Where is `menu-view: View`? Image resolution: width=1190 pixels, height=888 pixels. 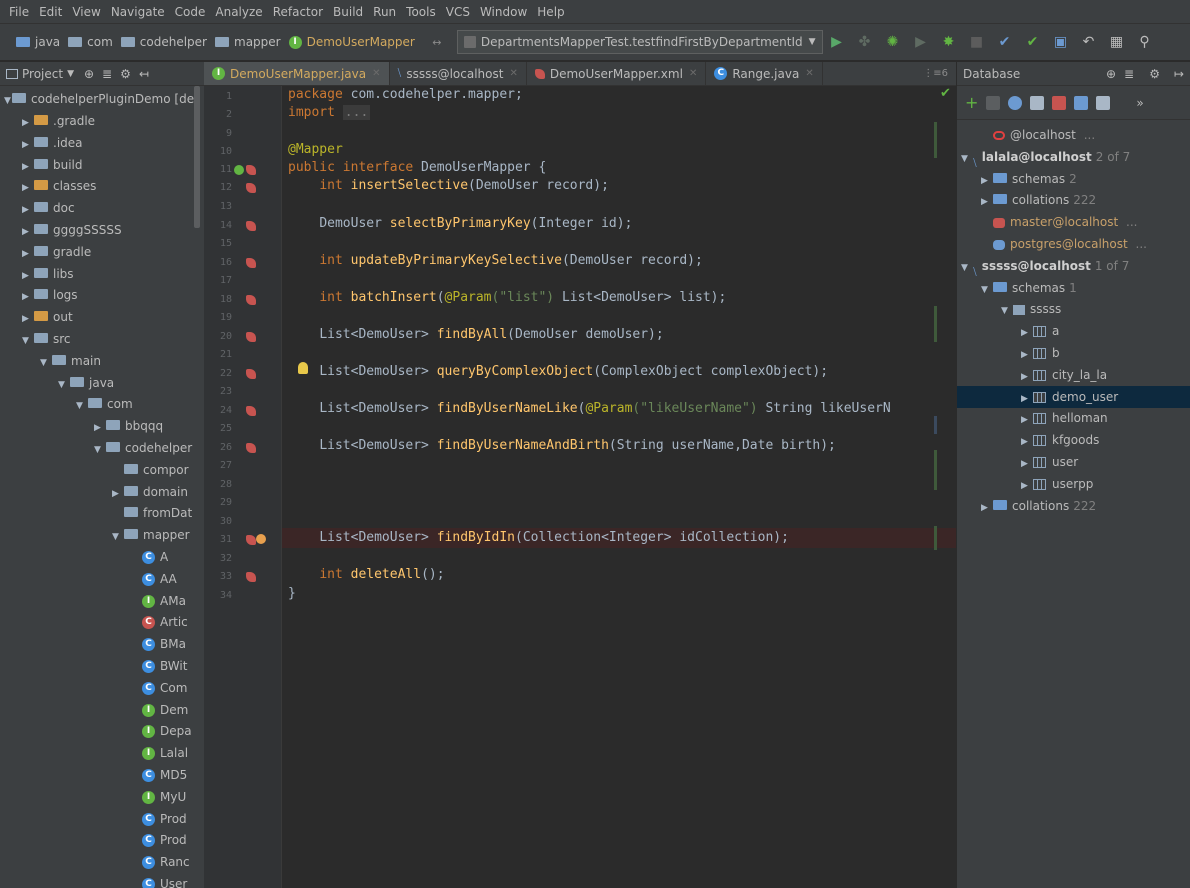
menu-view: View is located at coordinates (86, 12).